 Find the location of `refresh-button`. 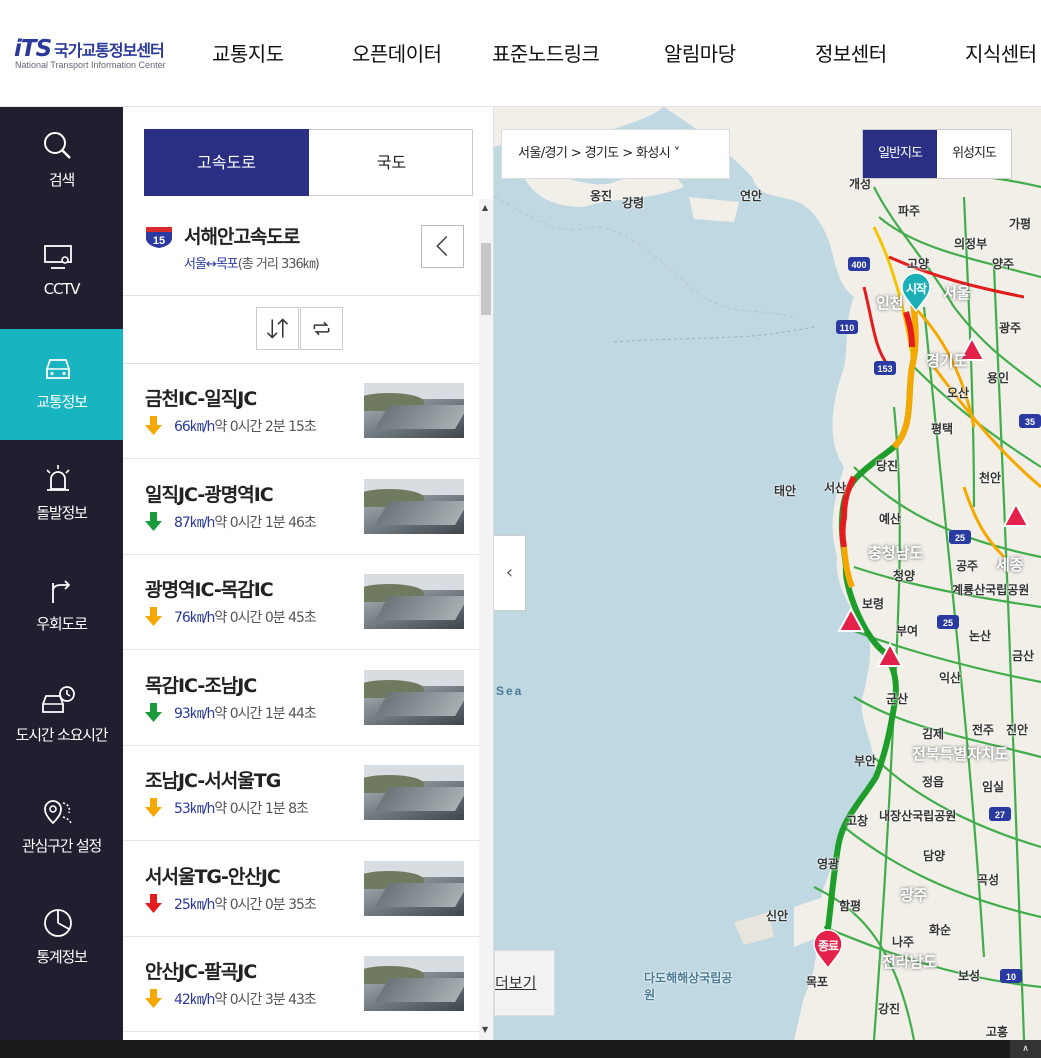

refresh-button is located at coordinates (321, 328).